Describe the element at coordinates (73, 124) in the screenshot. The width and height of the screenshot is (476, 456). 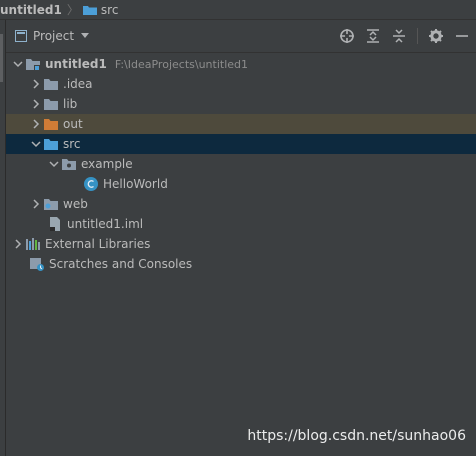
I see `tree-item-label: out` at that location.